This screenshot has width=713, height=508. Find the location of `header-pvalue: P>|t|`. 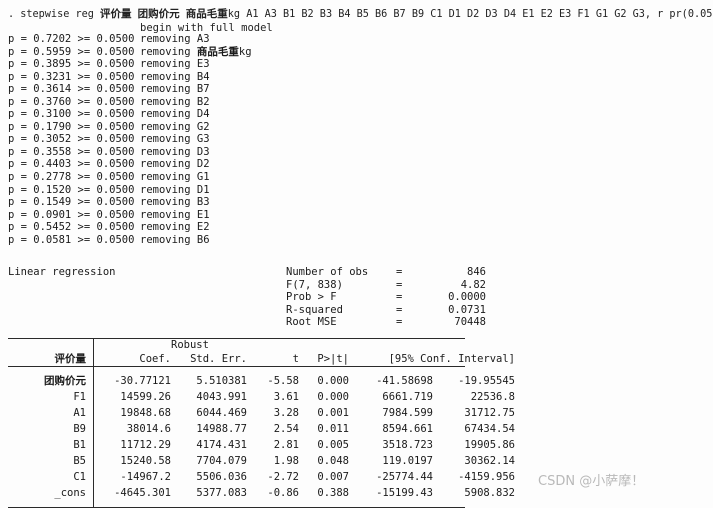

header-pvalue: P>|t| is located at coordinates (333, 359).